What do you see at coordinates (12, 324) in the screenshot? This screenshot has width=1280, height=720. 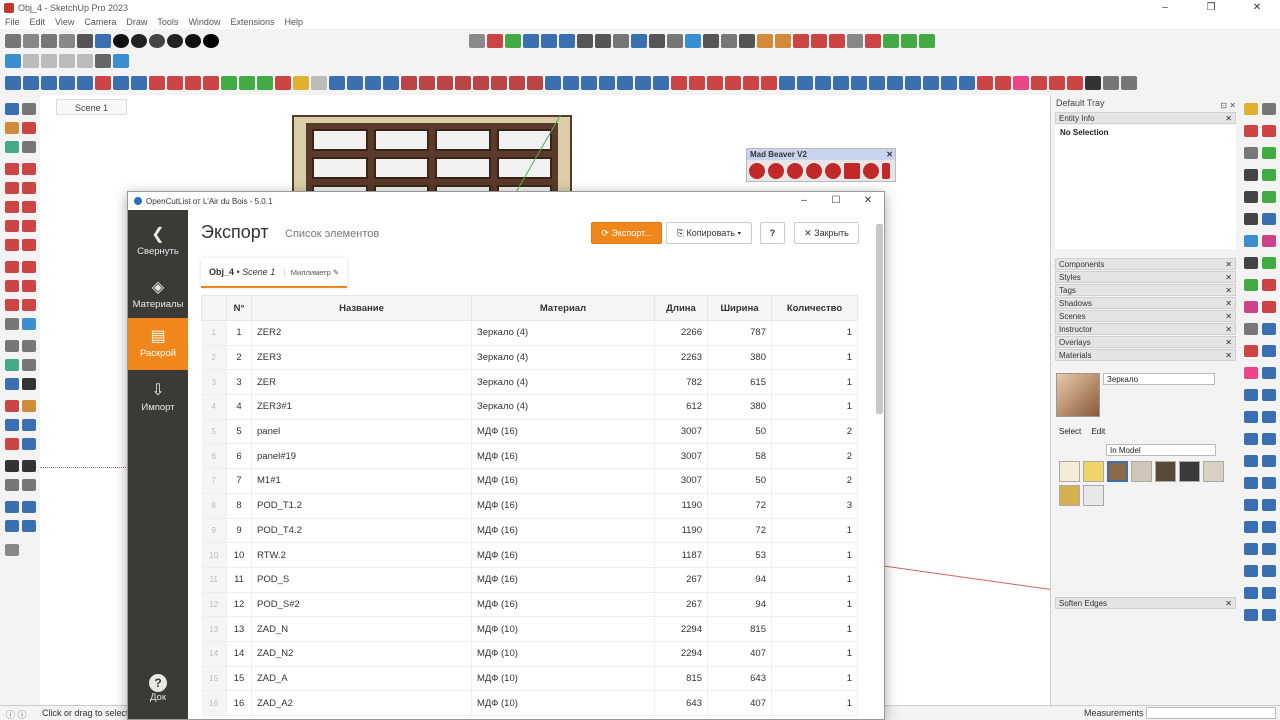 I see `tape-tool-icon` at bounding box center [12, 324].